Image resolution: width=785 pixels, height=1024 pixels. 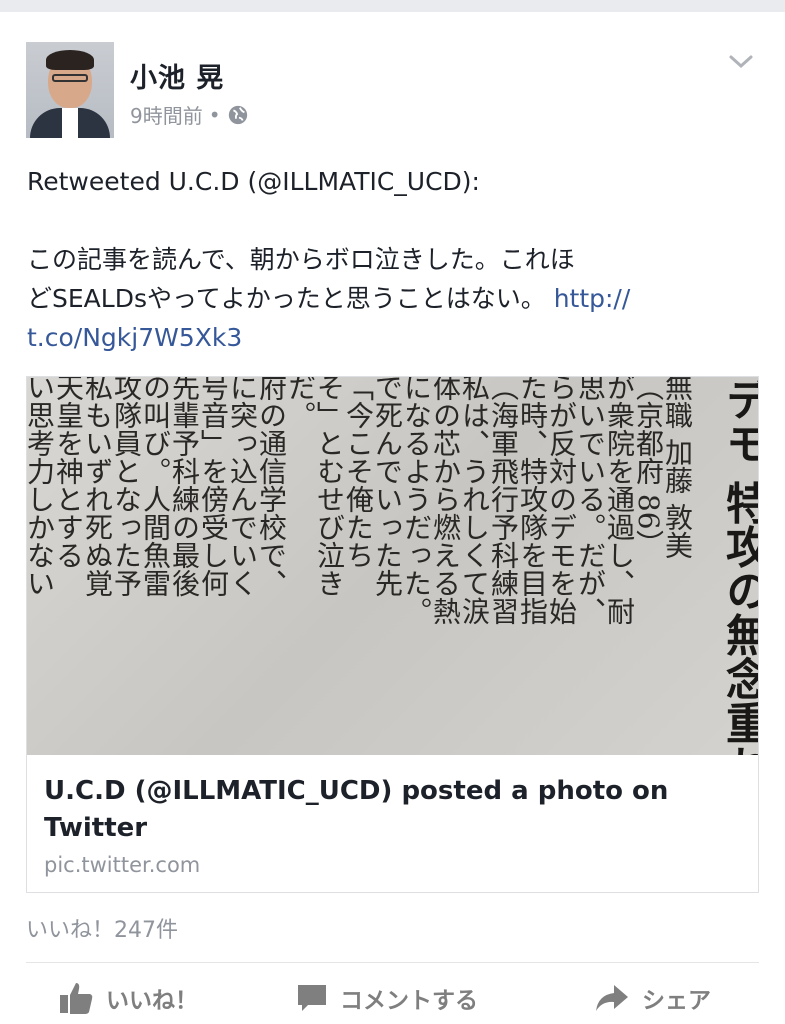 What do you see at coordinates (177, 75) in the screenshot?
I see `author-name: 小池 晃` at bounding box center [177, 75].